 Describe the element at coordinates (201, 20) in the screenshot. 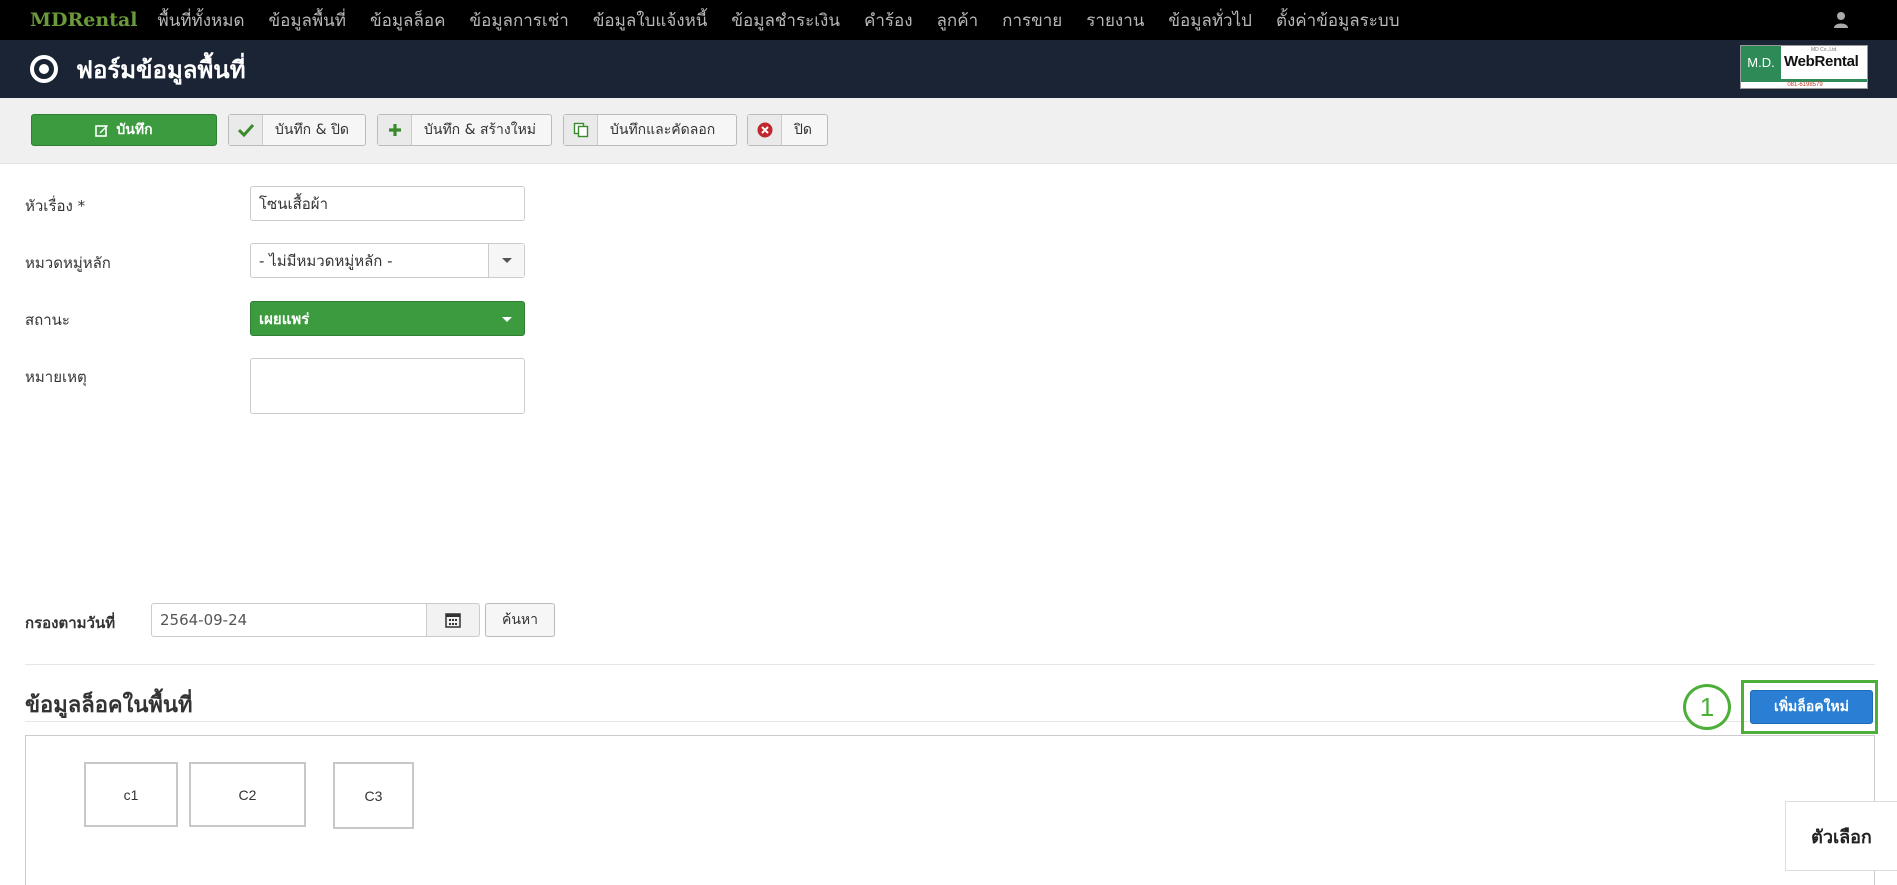

I see `nav-item-all-areas: พื้นที่ทั้งหมด` at that location.